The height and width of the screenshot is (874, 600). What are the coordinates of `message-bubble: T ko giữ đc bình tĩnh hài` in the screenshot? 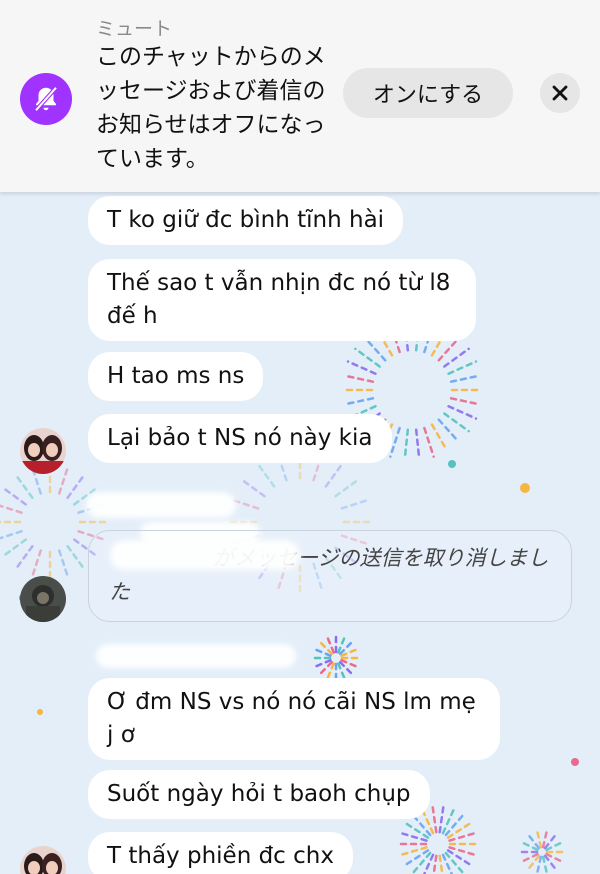 It's located at (246, 220).